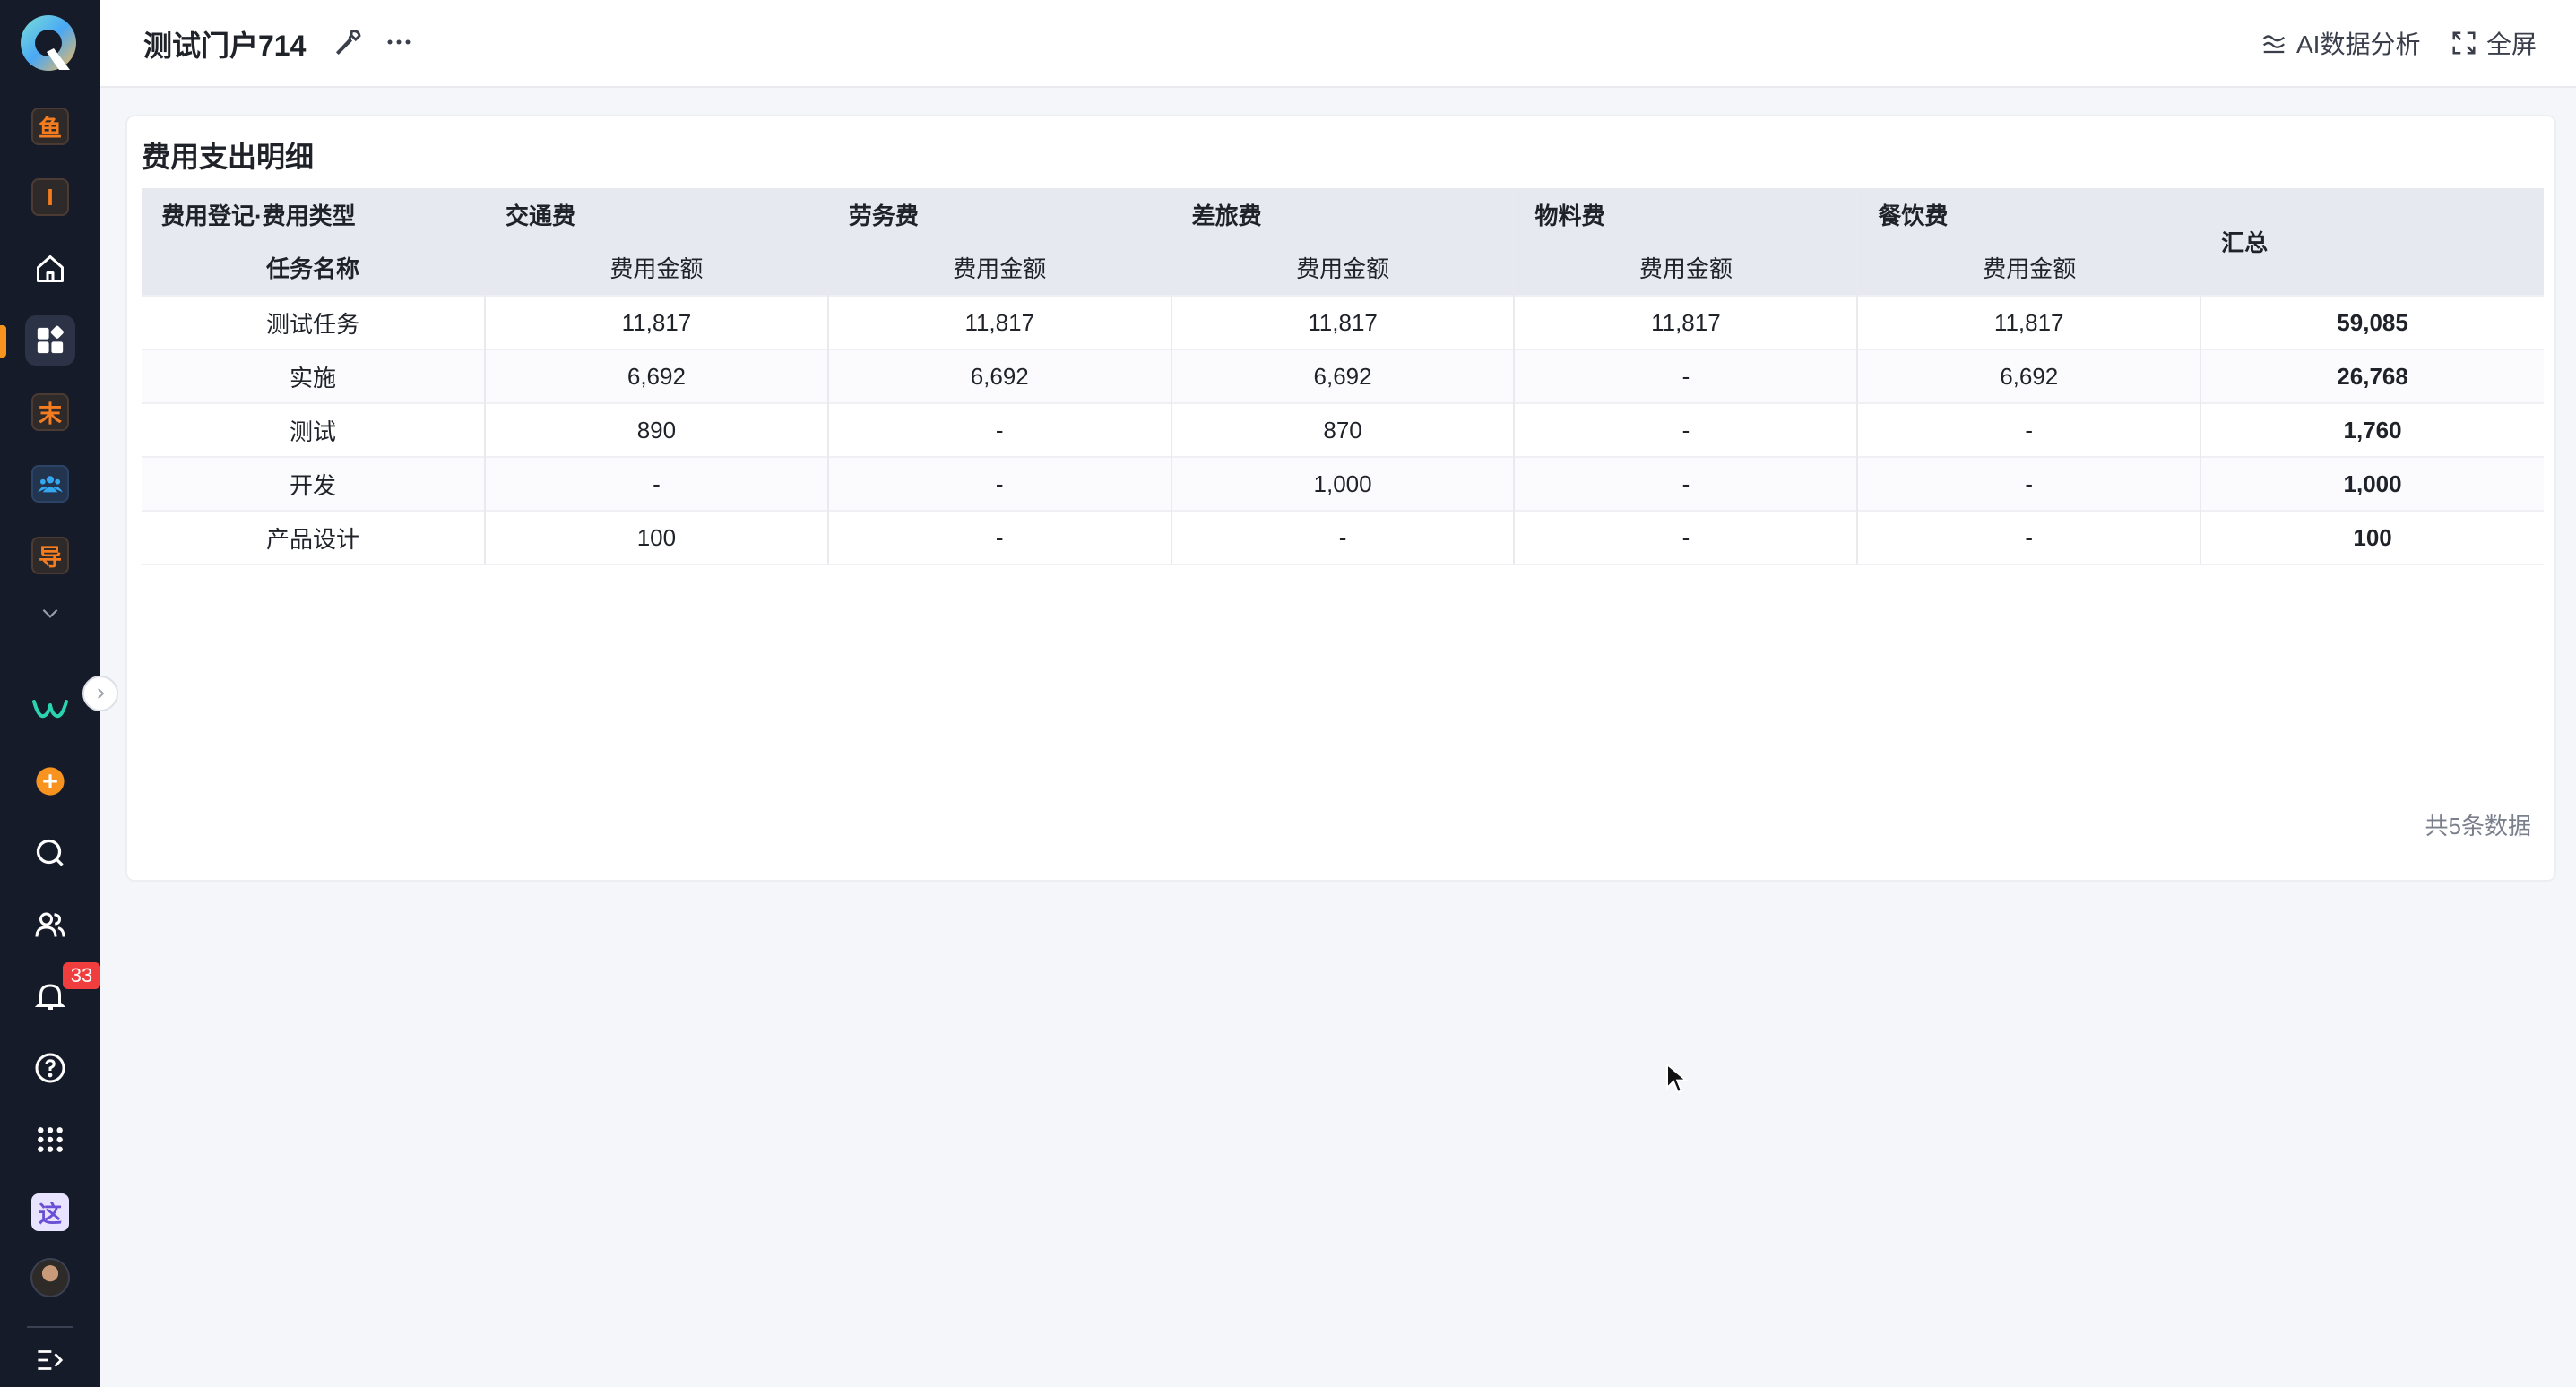 This screenshot has height=1387, width=2576. What do you see at coordinates (657, 214) in the screenshot?
I see `column-group-header: 交通费` at bounding box center [657, 214].